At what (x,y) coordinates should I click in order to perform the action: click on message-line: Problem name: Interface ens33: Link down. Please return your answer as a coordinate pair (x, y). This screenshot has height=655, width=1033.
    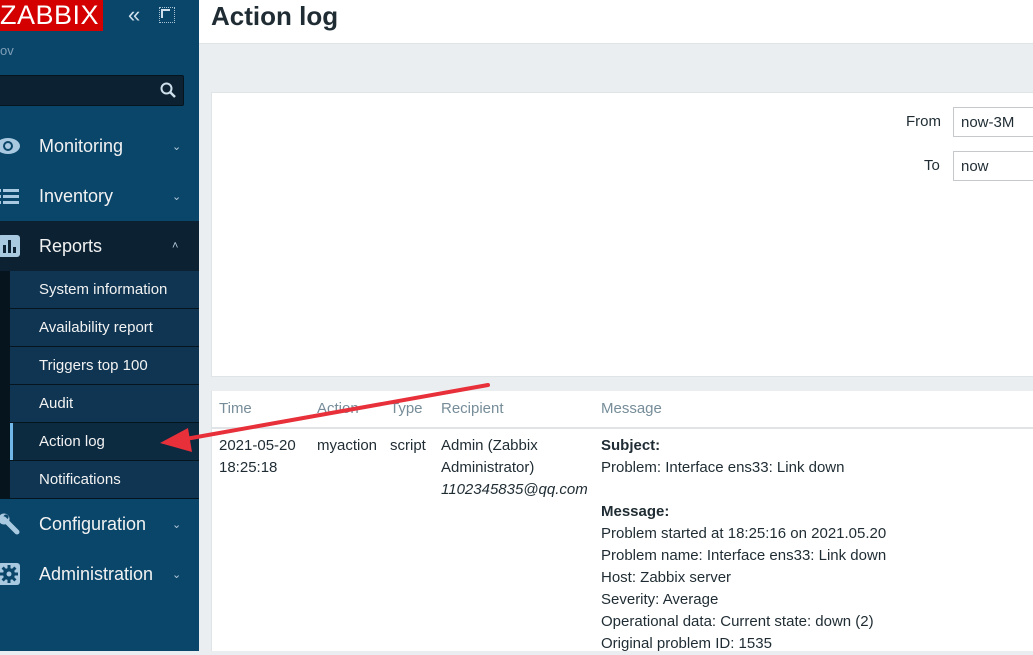
    Looking at the image, I should click on (744, 555).